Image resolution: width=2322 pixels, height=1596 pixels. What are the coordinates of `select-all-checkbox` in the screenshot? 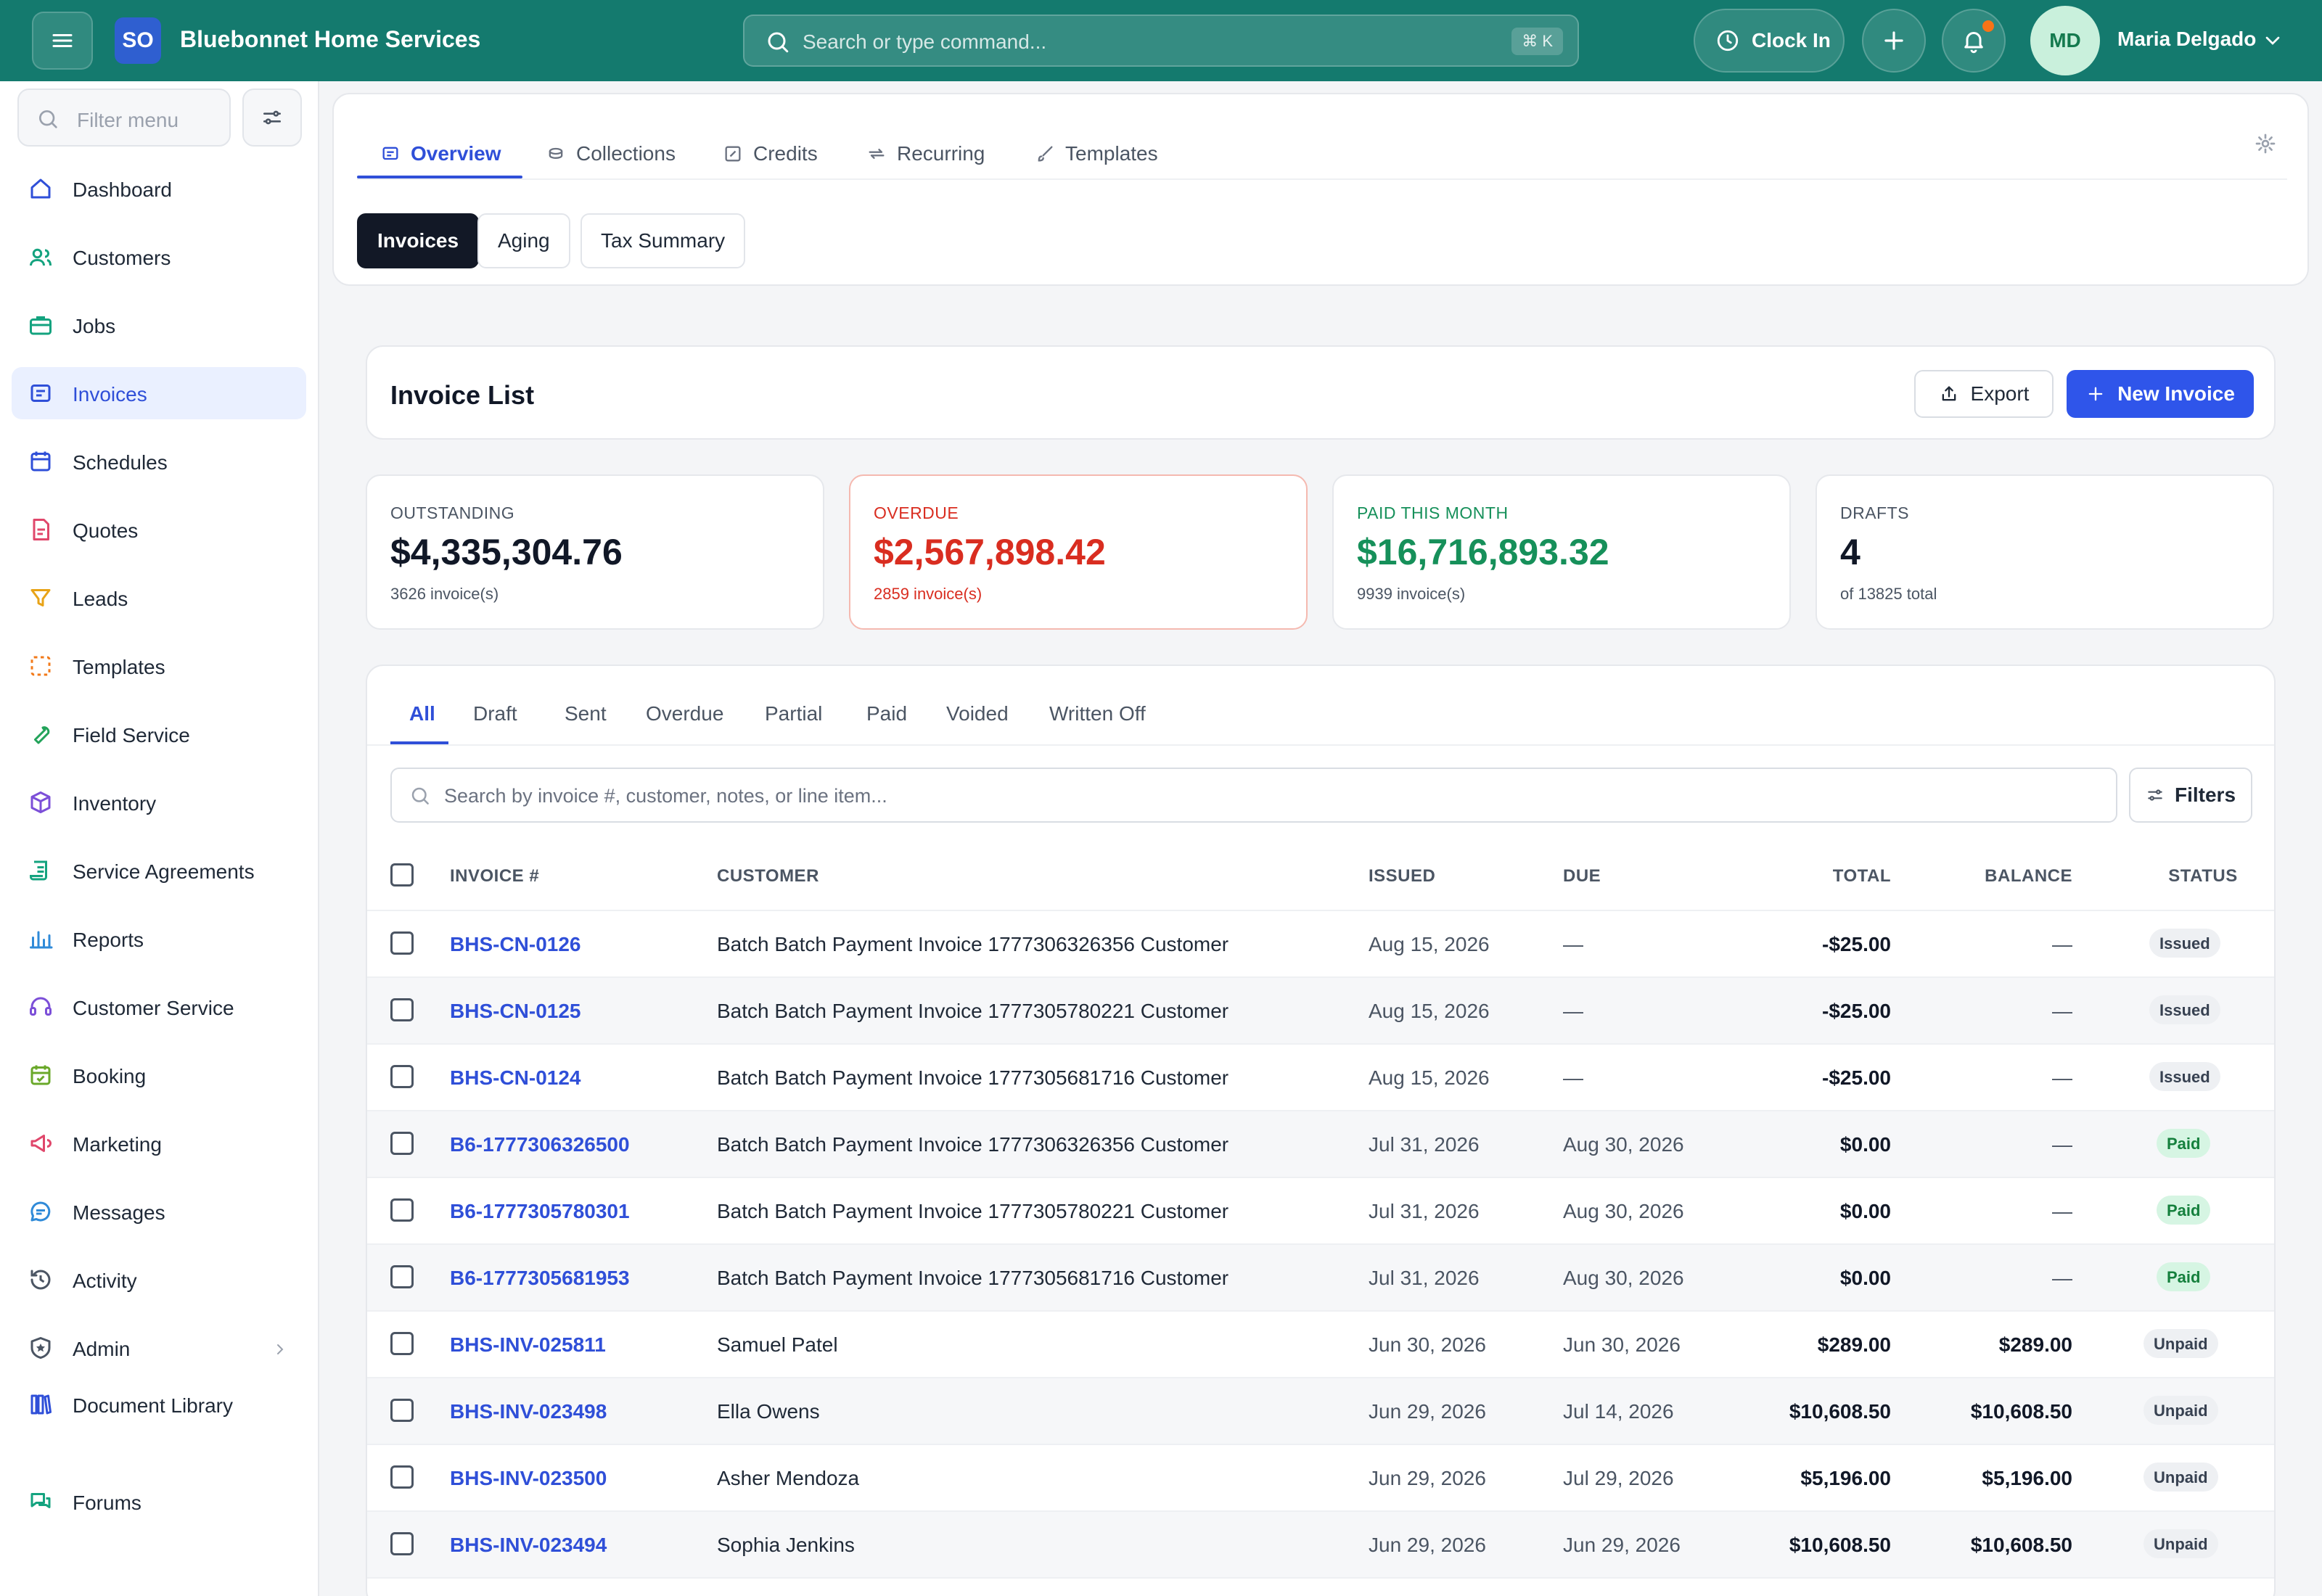 It's located at (402, 875).